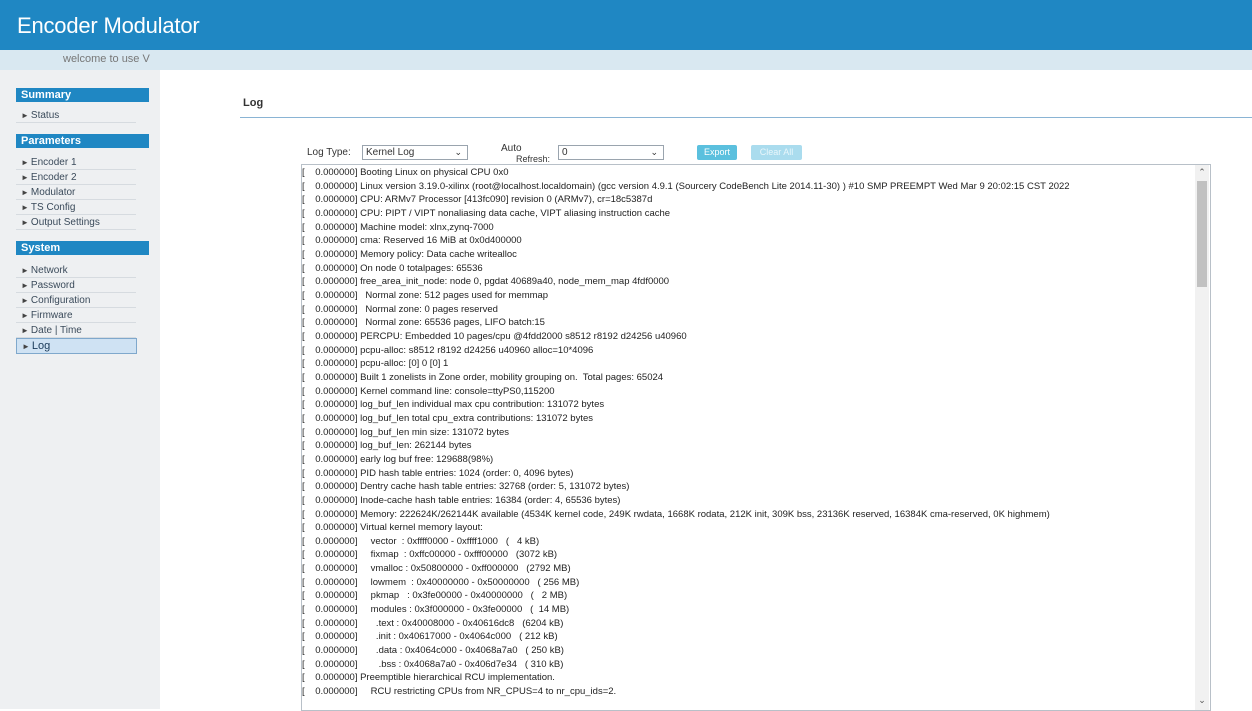  Describe the element at coordinates (53, 177) in the screenshot. I see `sidebar-item-label: Encoder 2` at that location.